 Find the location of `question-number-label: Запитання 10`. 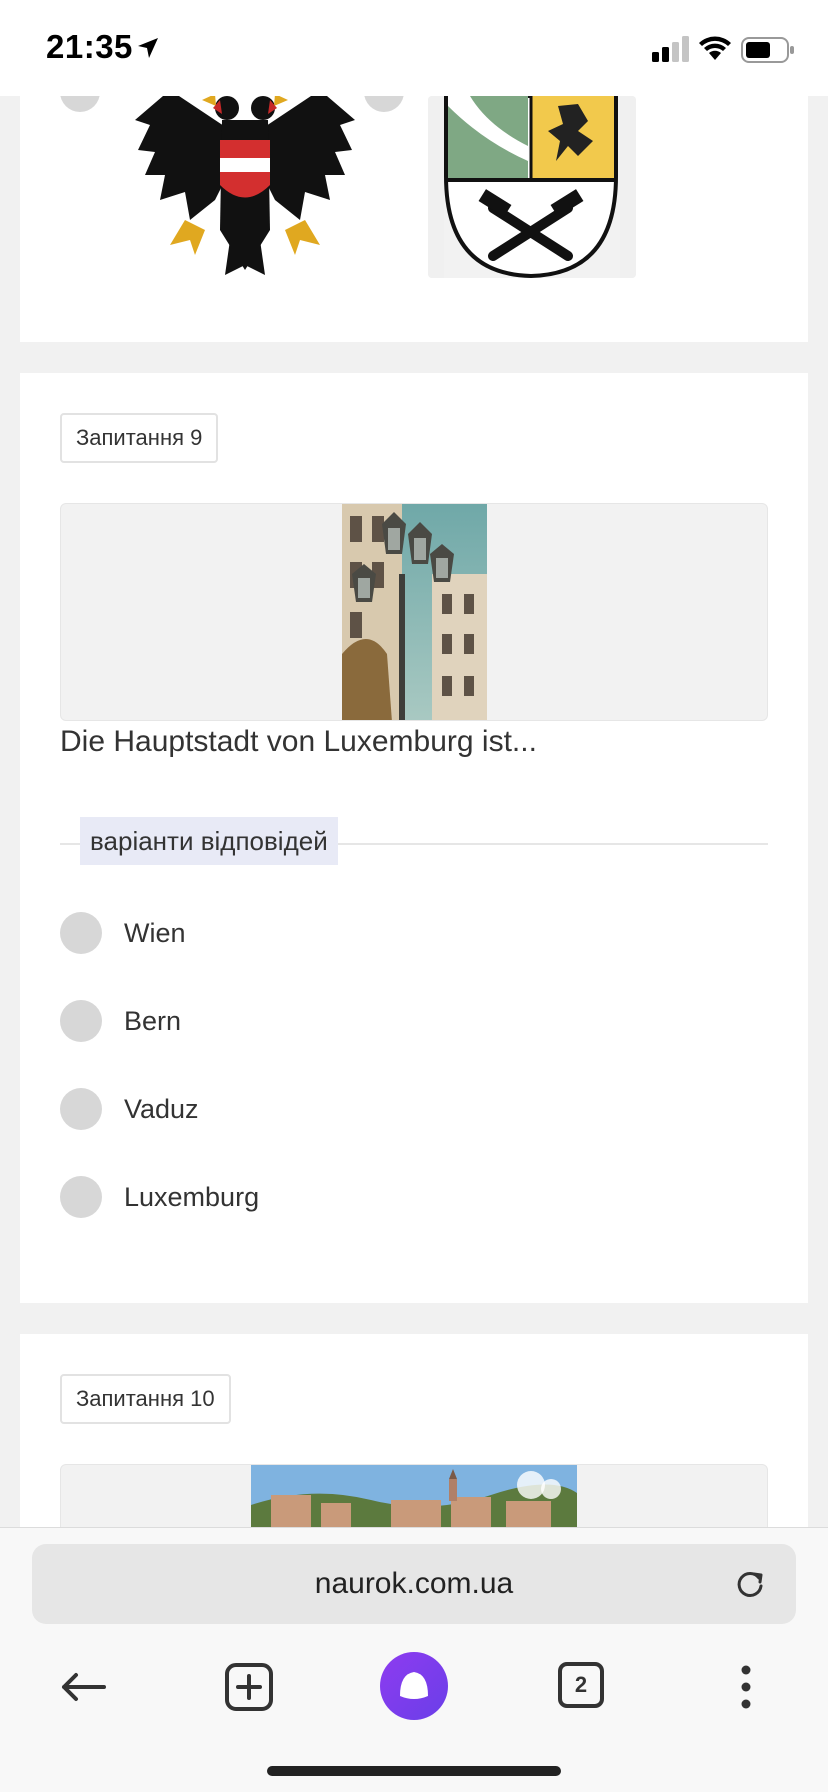

question-number-label: Запитання 10 is located at coordinates (145, 1399).